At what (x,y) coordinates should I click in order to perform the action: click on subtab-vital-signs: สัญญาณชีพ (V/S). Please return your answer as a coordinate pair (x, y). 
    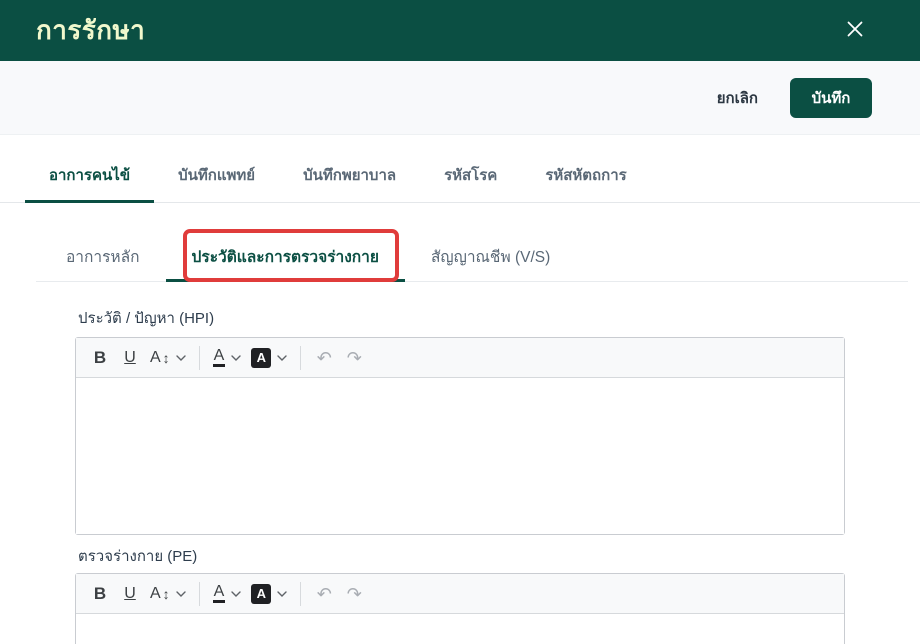
    Looking at the image, I should click on (490, 253).